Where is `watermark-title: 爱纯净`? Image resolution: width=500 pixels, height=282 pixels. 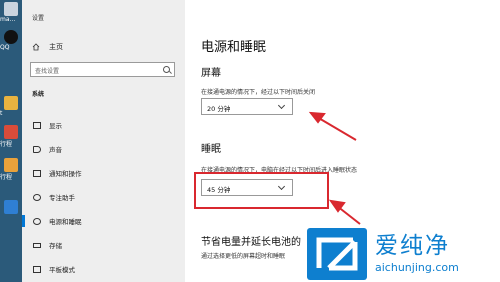 watermark-title: 爱纯净 is located at coordinates (412, 246).